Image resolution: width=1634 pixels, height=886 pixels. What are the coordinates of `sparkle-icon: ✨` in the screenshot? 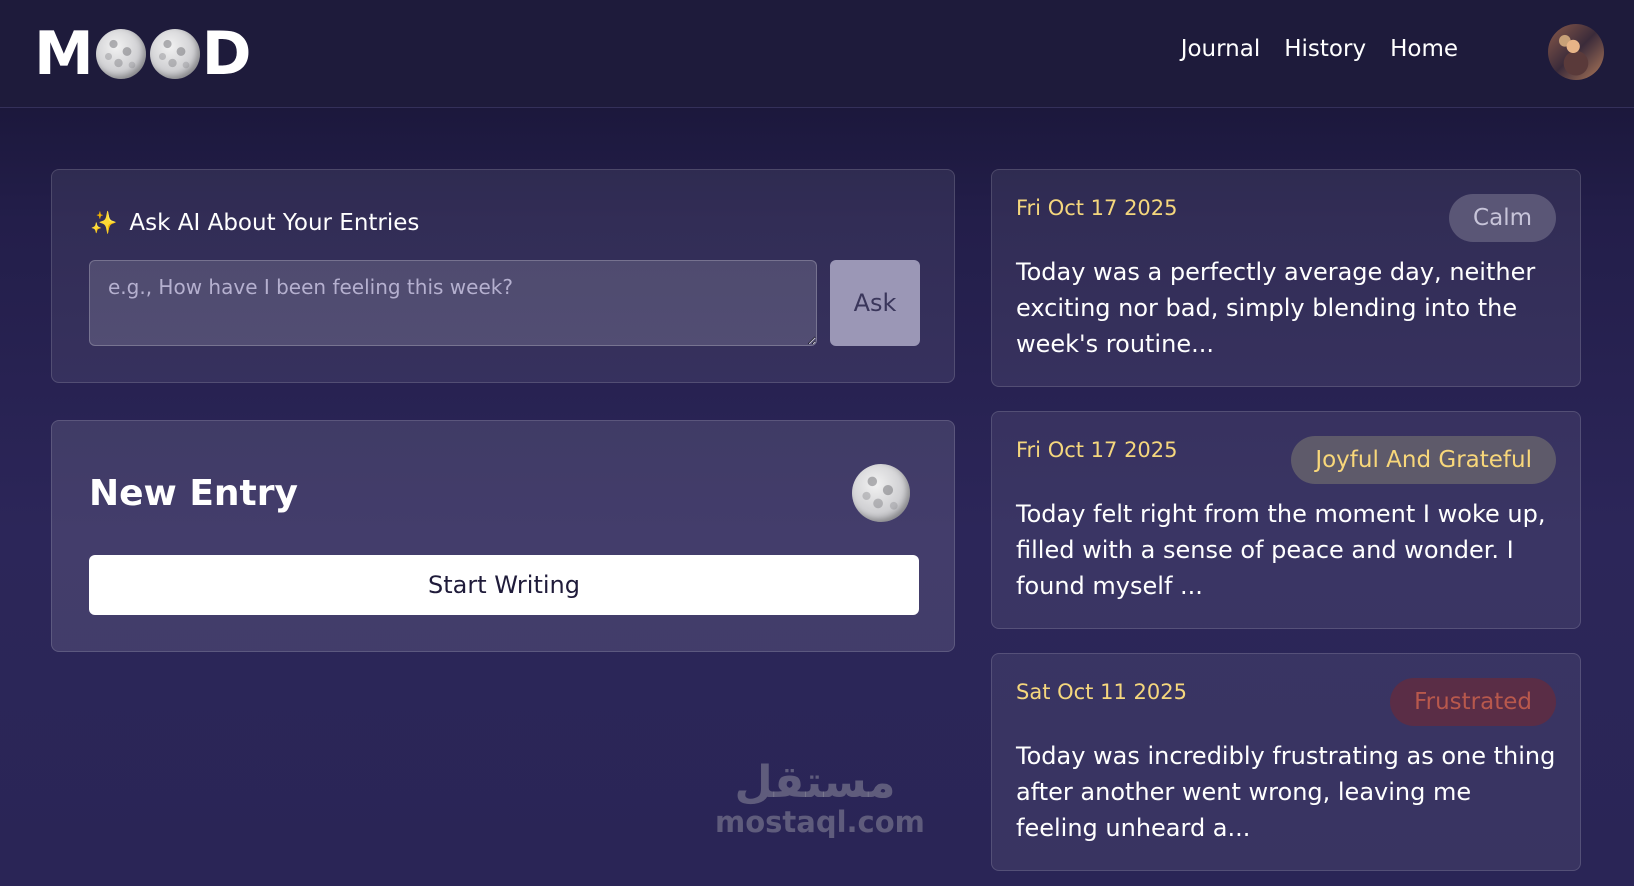 It's located at (104, 223).